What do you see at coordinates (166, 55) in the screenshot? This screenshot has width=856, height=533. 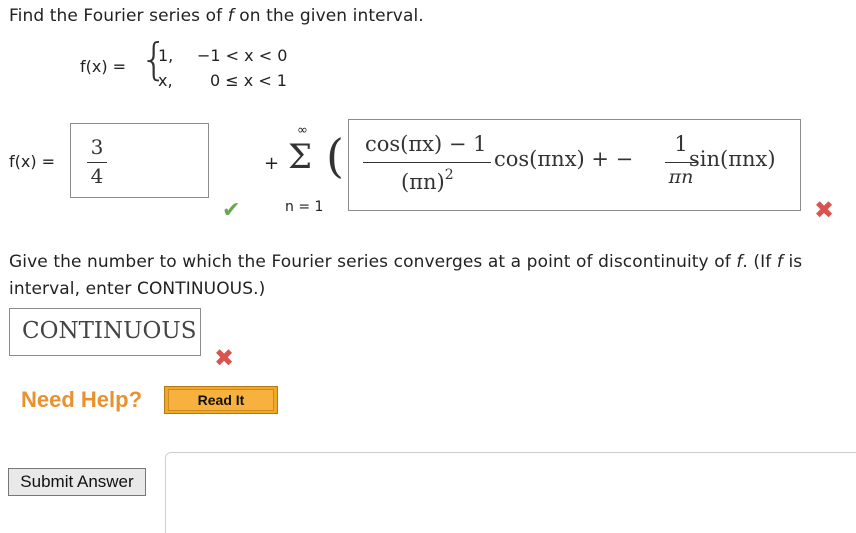 I see `case1-value: 1,` at bounding box center [166, 55].